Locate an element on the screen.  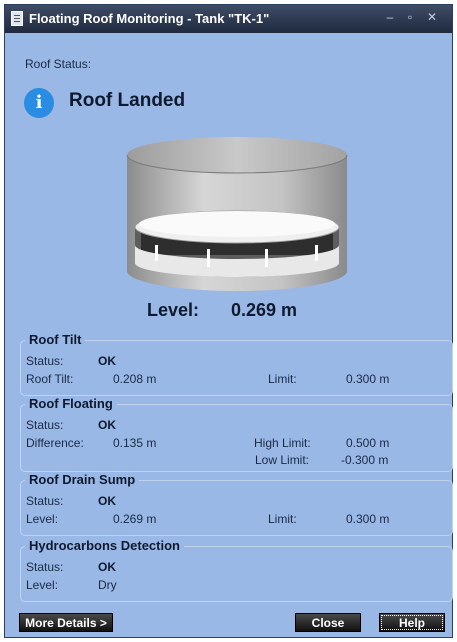
hydrocarbons-status-value: OK is located at coordinates (107, 567).